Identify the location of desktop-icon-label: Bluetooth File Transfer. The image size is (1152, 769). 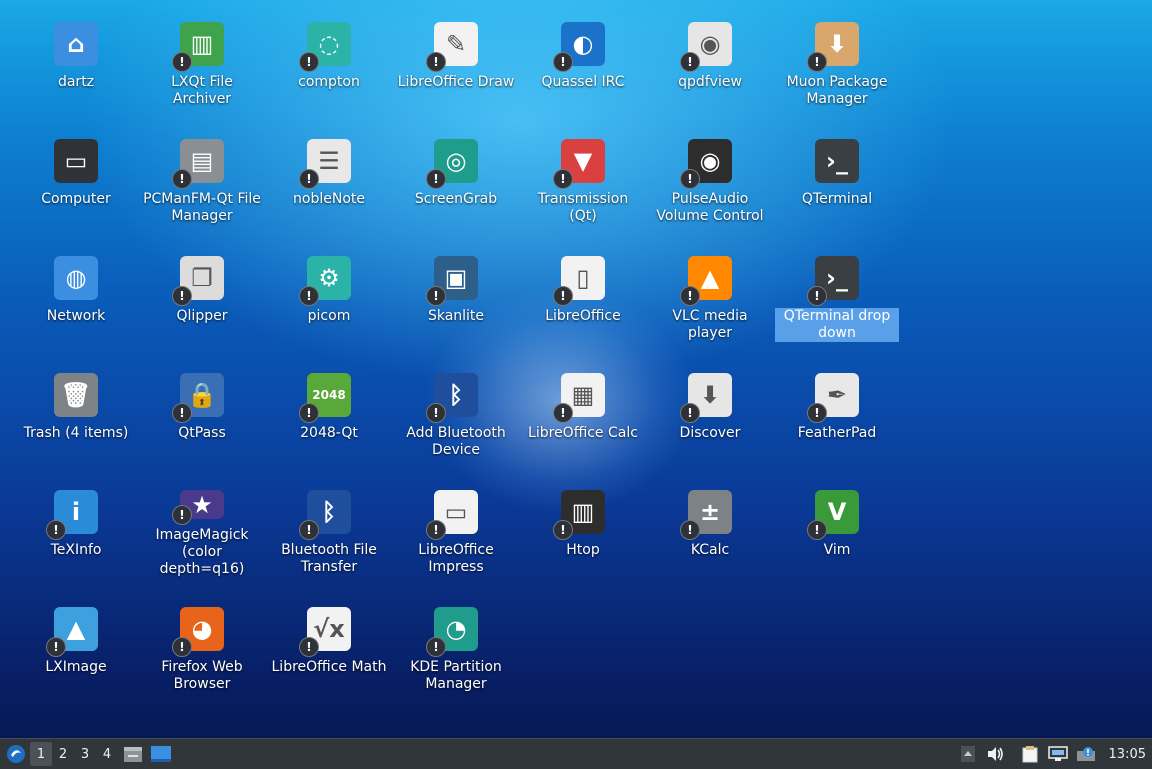
(329, 558).